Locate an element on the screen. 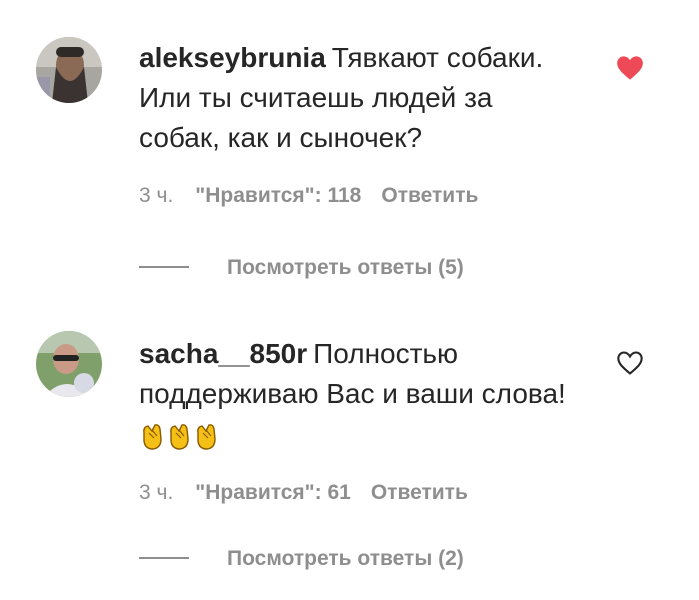 The height and width of the screenshot is (600, 699). heart-filled-icon is located at coordinates (630, 68).